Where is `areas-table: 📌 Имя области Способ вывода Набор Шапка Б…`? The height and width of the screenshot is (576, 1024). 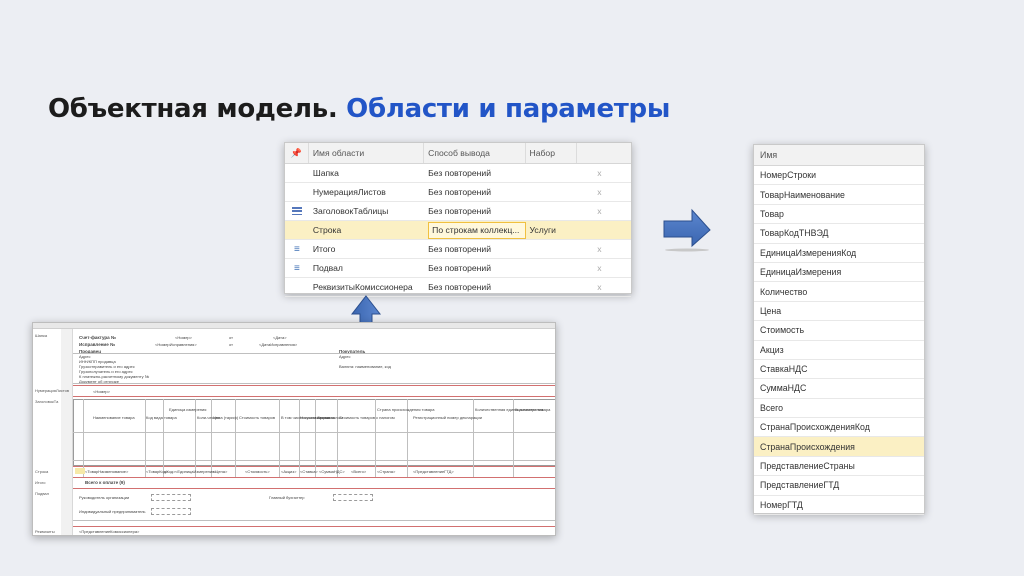 areas-table: 📌 Имя области Способ вывода Набор Шапка Б… is located at coordinates (458, 219).